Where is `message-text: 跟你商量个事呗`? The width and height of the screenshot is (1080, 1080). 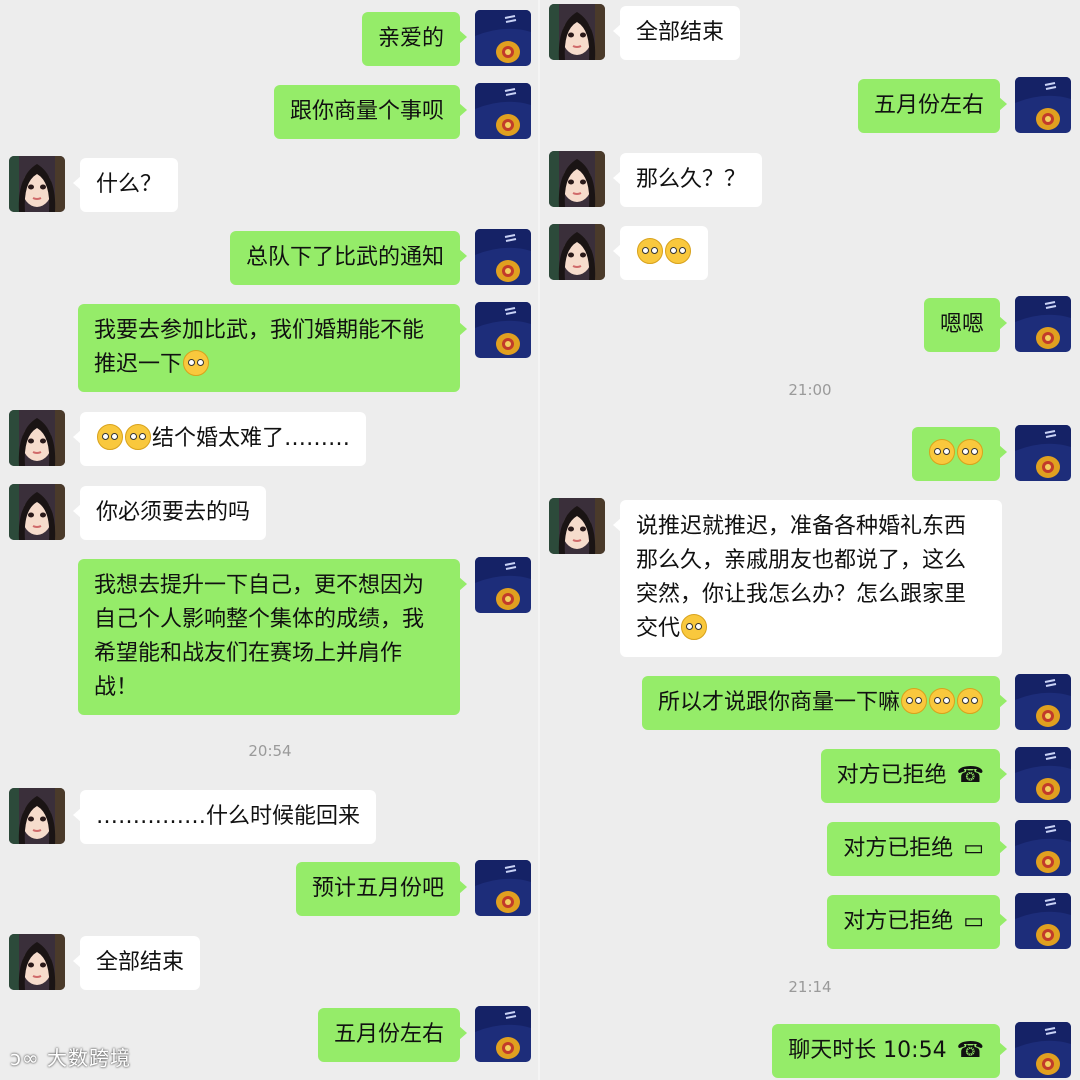 message-text: 跟你商量个事呗 is located at coordinates (366, 111).